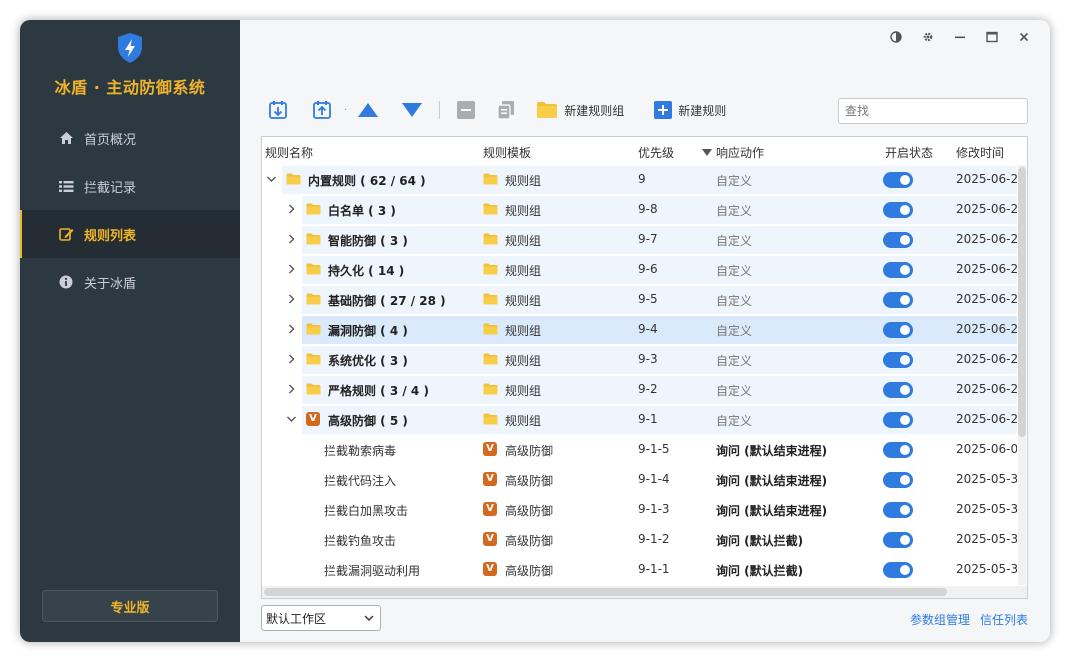  Describe the element at coordinates (322, 110) in the screenshot. I see `export-icon` at that location.